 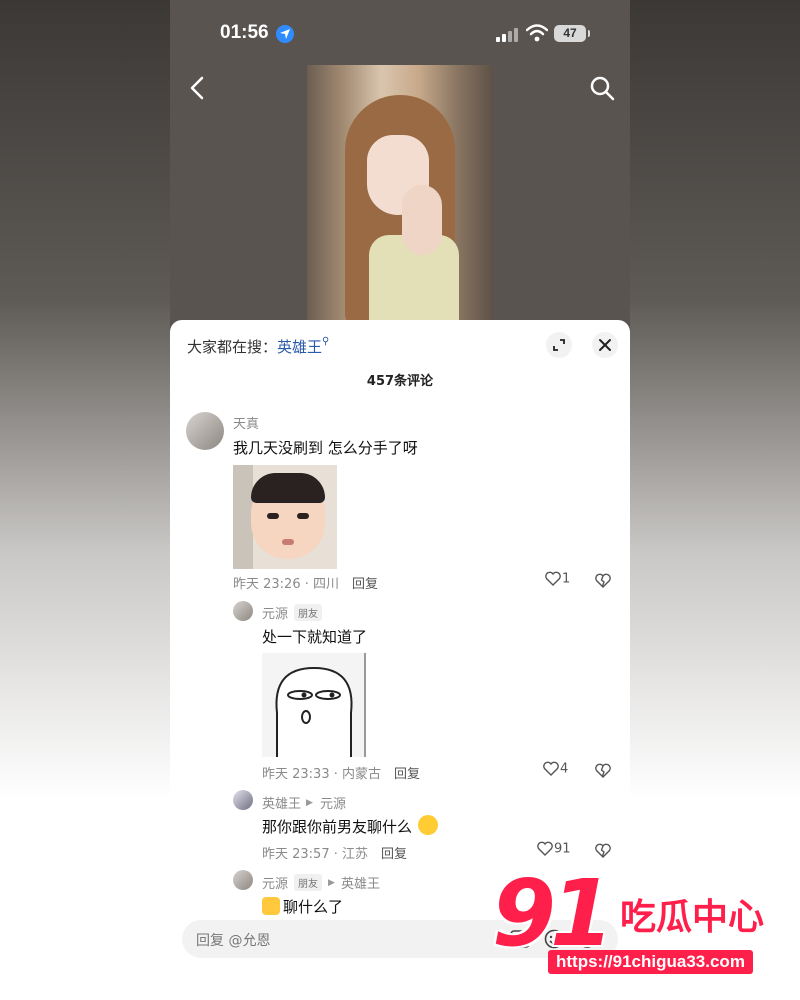 What do you see at coordinates (566, 579) in the screenshot?
I see `like-count: 1` at bounding box center [566, 579].